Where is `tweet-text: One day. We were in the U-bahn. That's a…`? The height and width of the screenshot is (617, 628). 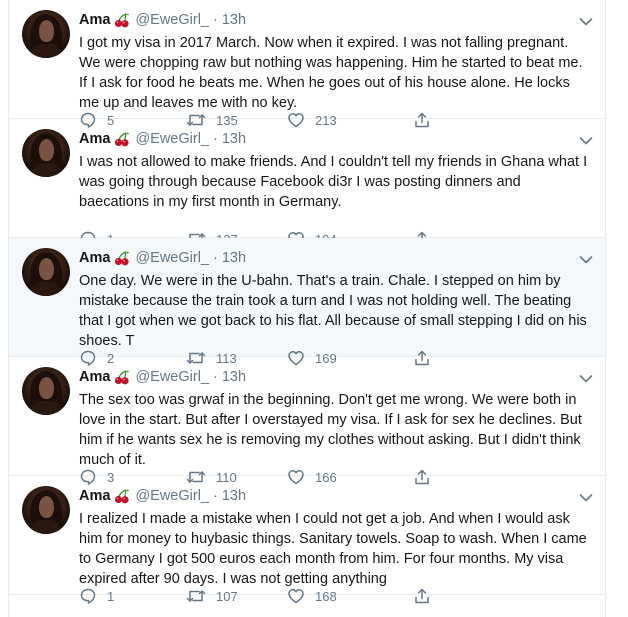
tweet-text: One day. We were in the U-bahn. That's a… is located at coordinates (333, 311).